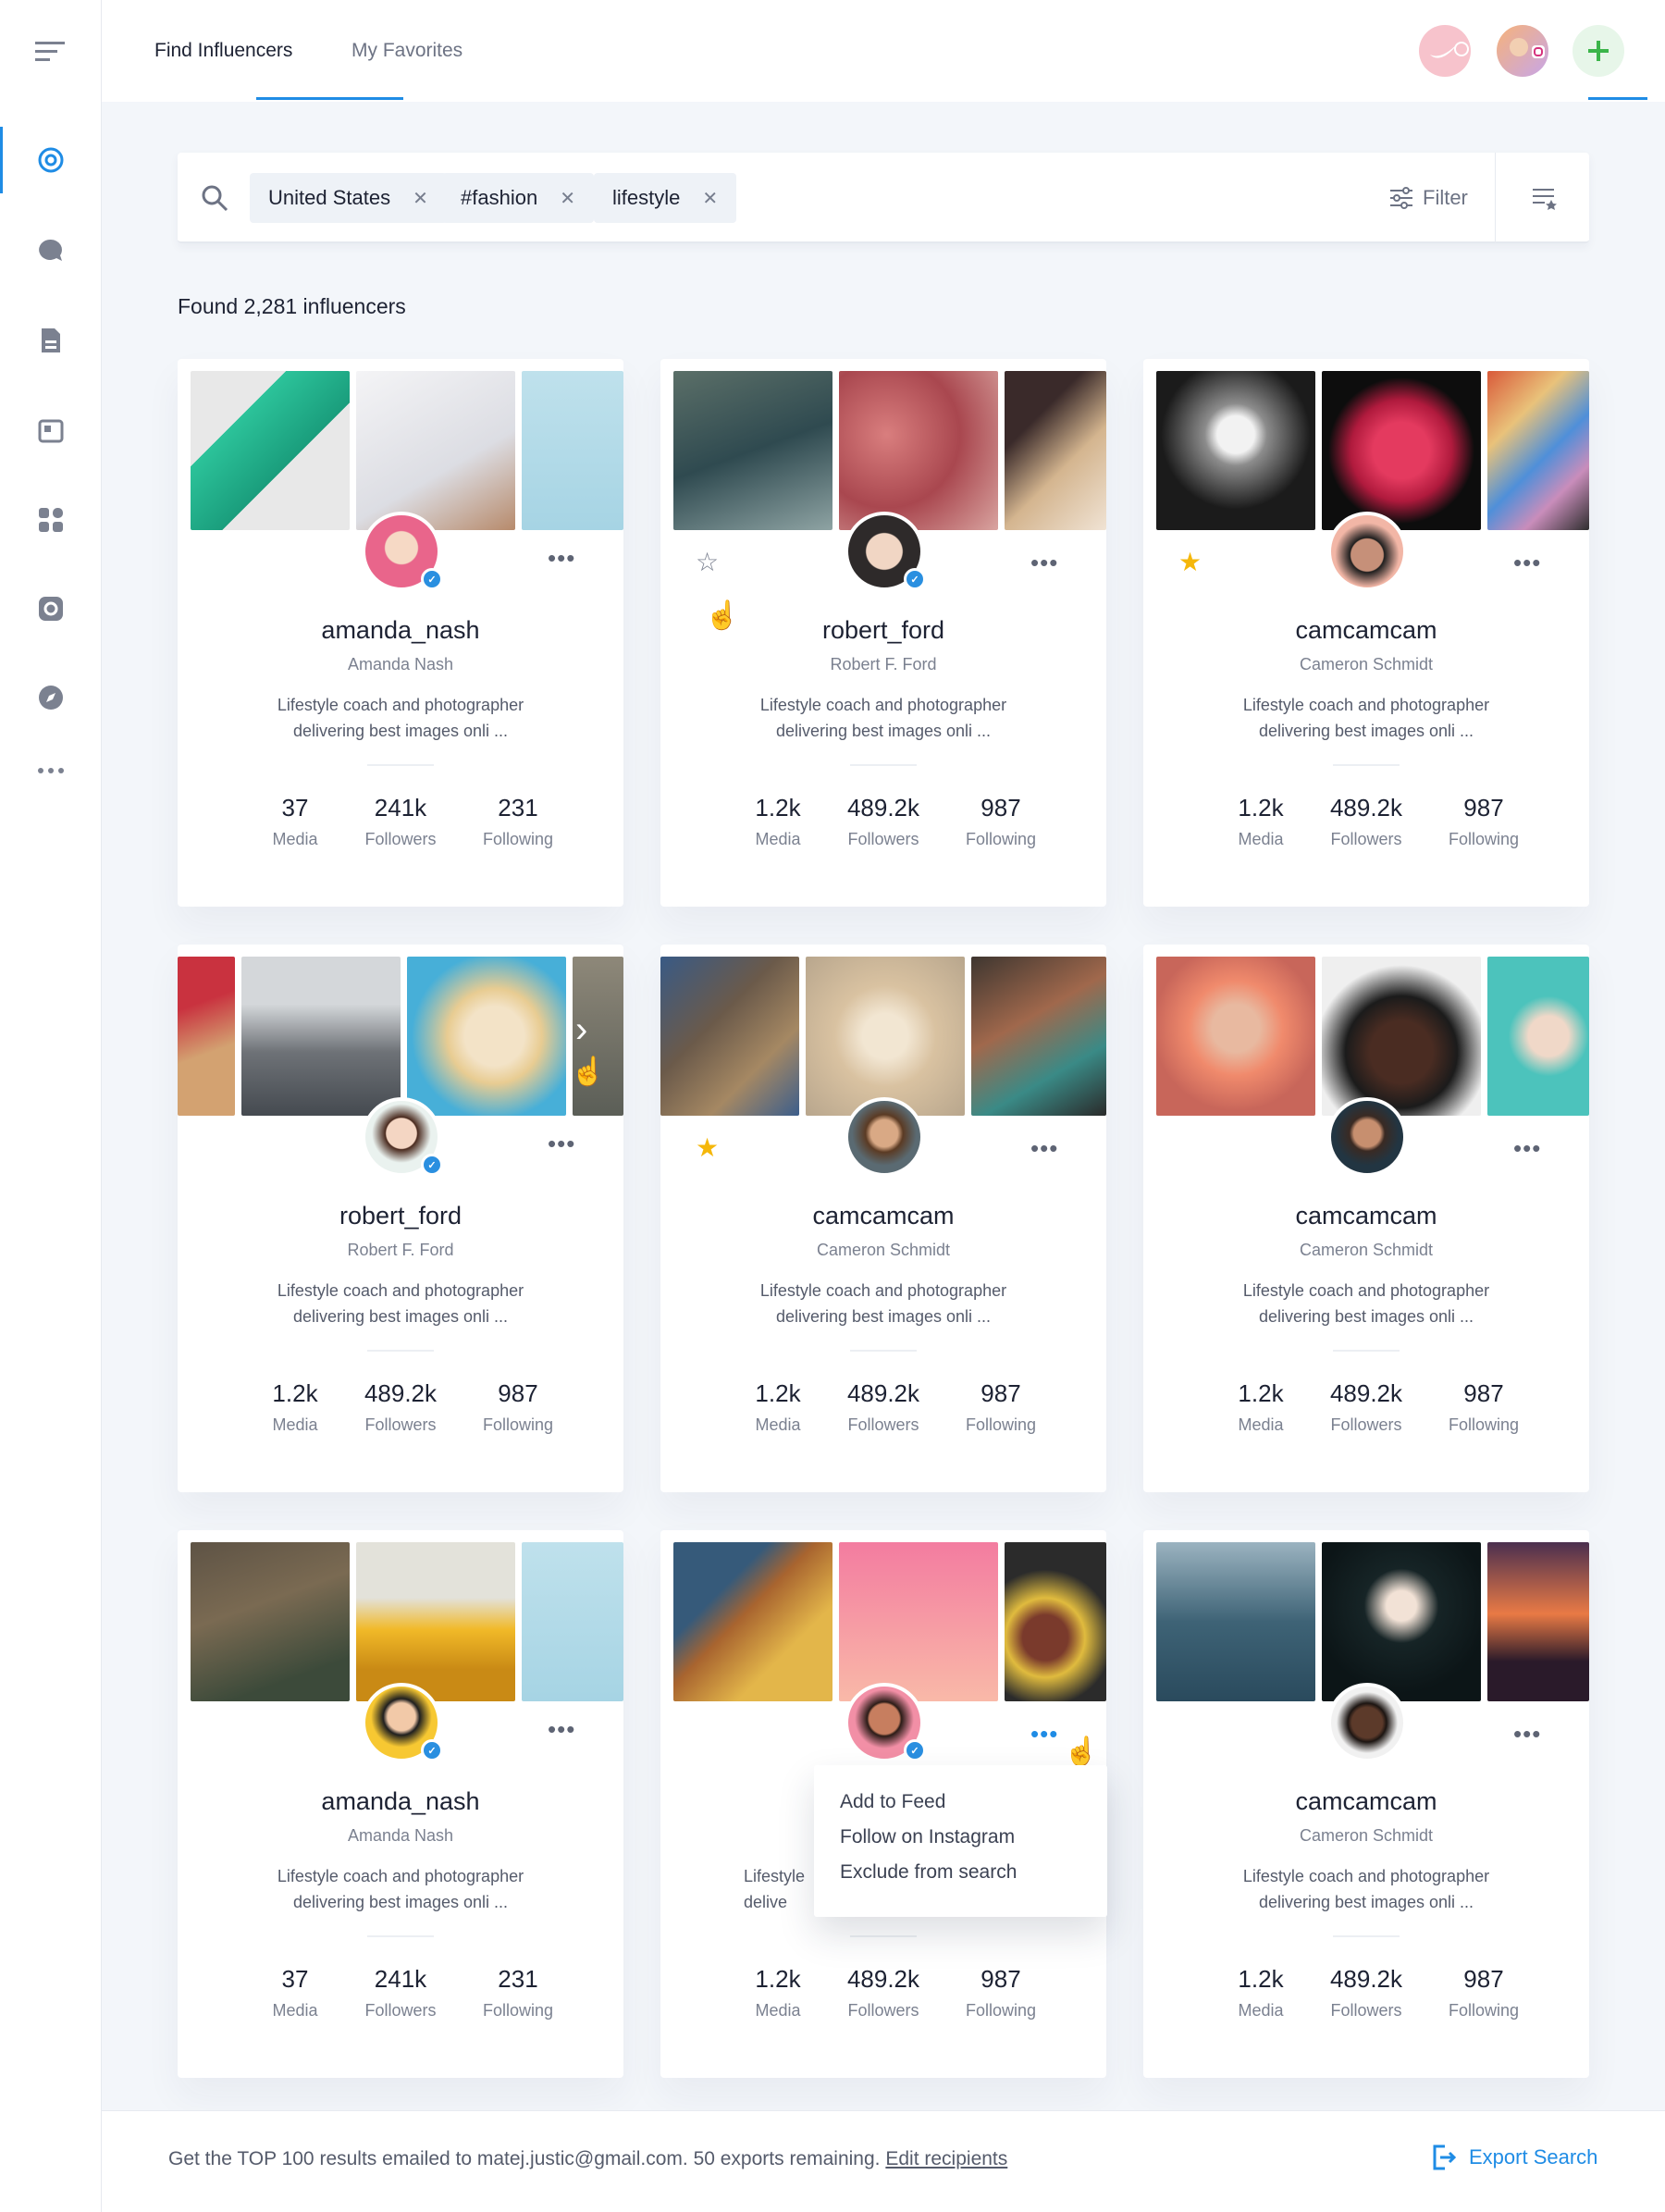 The width and height of the screenshot is (1665, 2212). What do you see at coordinates (432, 1750) in the screenshot?
I see `verified-badge-icon: ✓` at bounding box center [432, 1750].